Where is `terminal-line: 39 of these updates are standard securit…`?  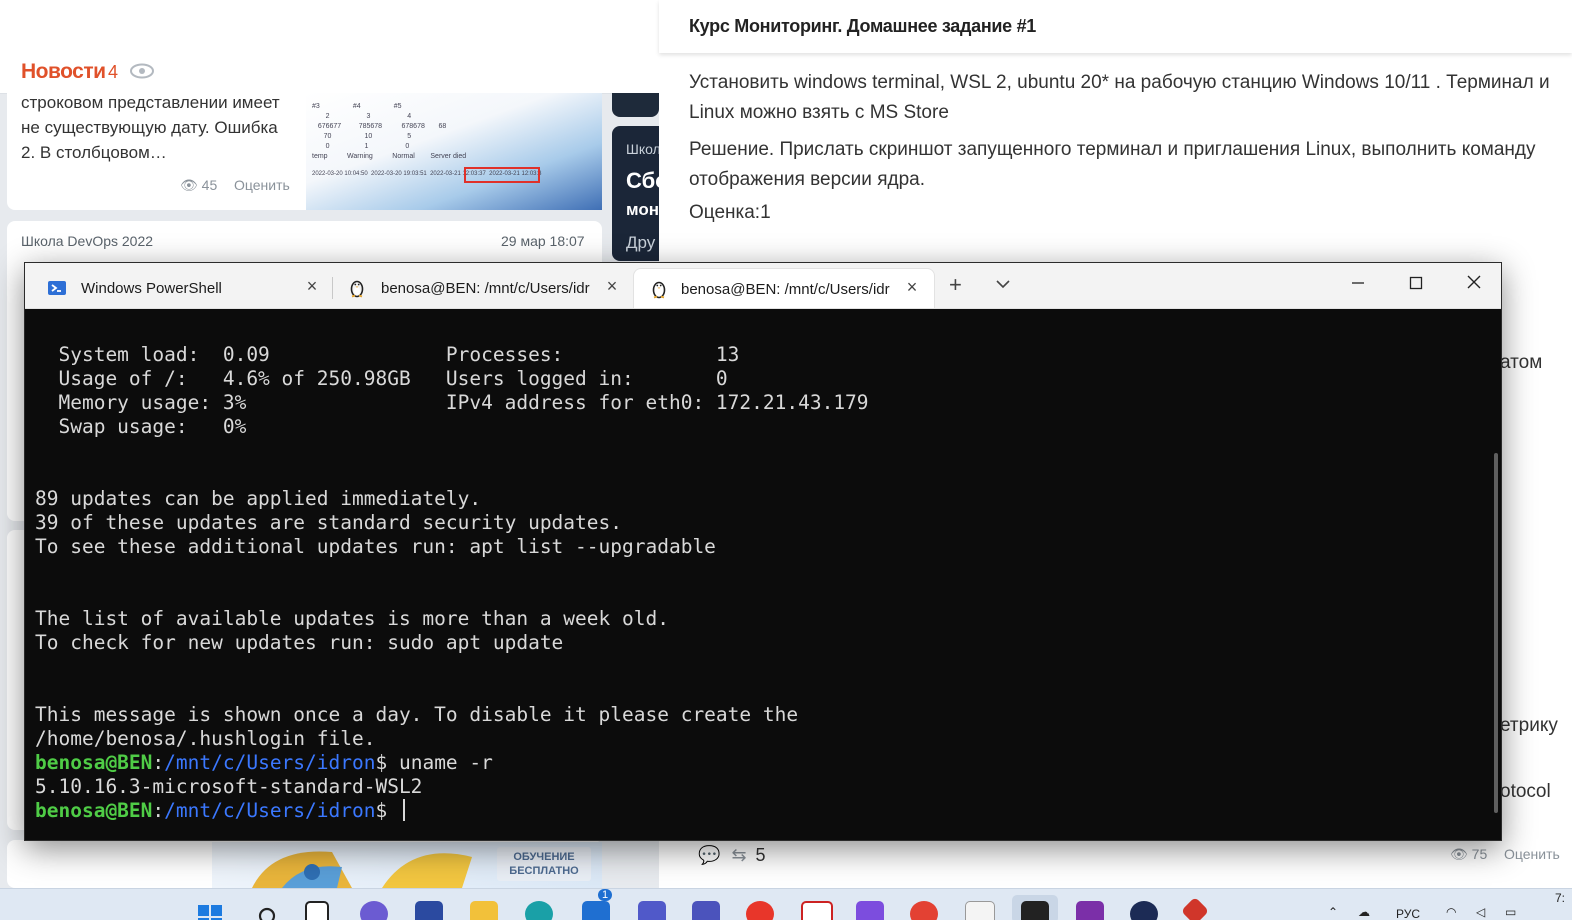 terminal-line: 39 of these updates are standard securit… is located at coordinates (328, 522).